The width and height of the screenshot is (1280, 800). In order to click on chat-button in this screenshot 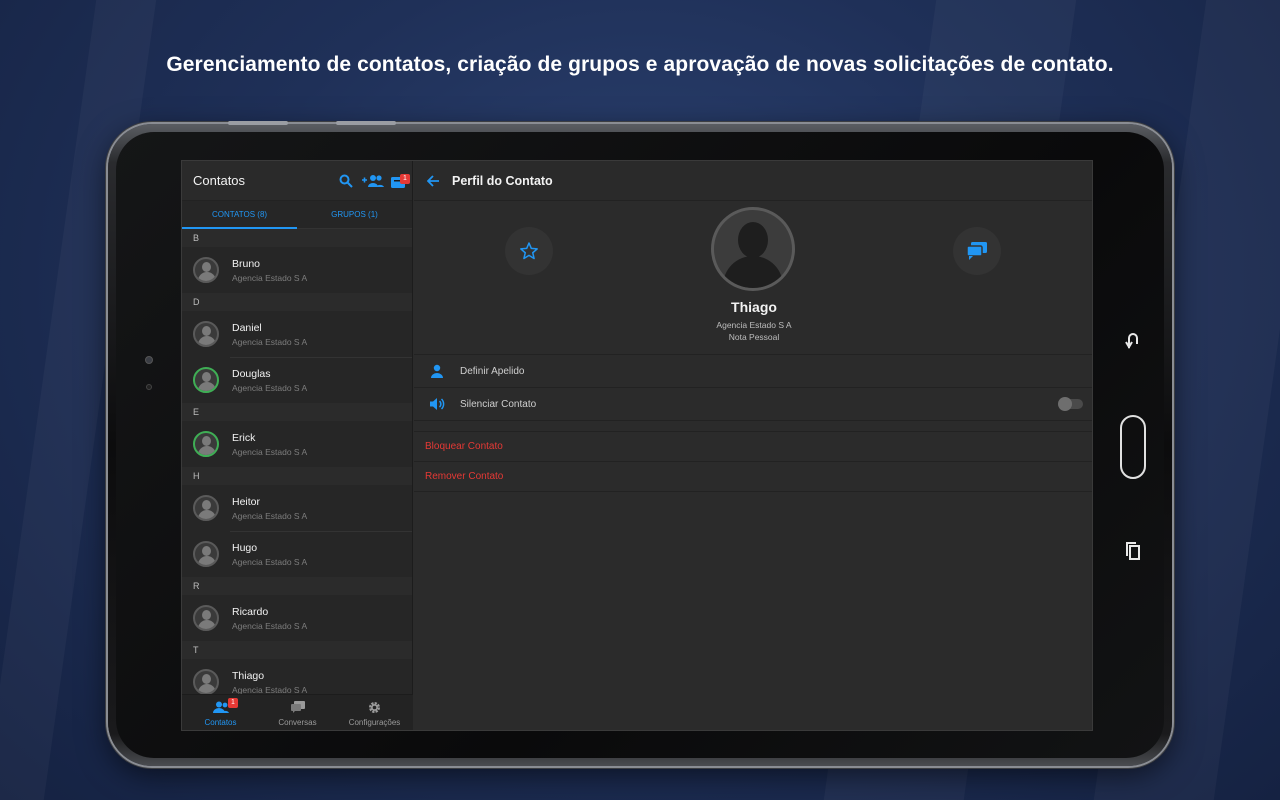, I will do `click(977, 251)`.